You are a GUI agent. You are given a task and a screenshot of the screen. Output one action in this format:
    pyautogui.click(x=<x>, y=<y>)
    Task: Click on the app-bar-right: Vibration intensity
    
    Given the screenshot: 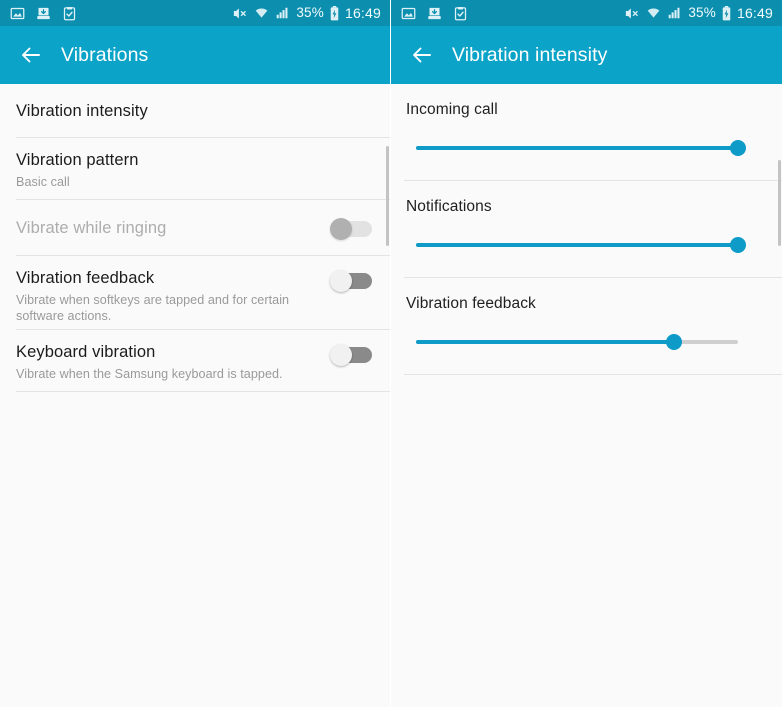 What is the action you would take?
    pyautogui.click(x=586, y=55)
    